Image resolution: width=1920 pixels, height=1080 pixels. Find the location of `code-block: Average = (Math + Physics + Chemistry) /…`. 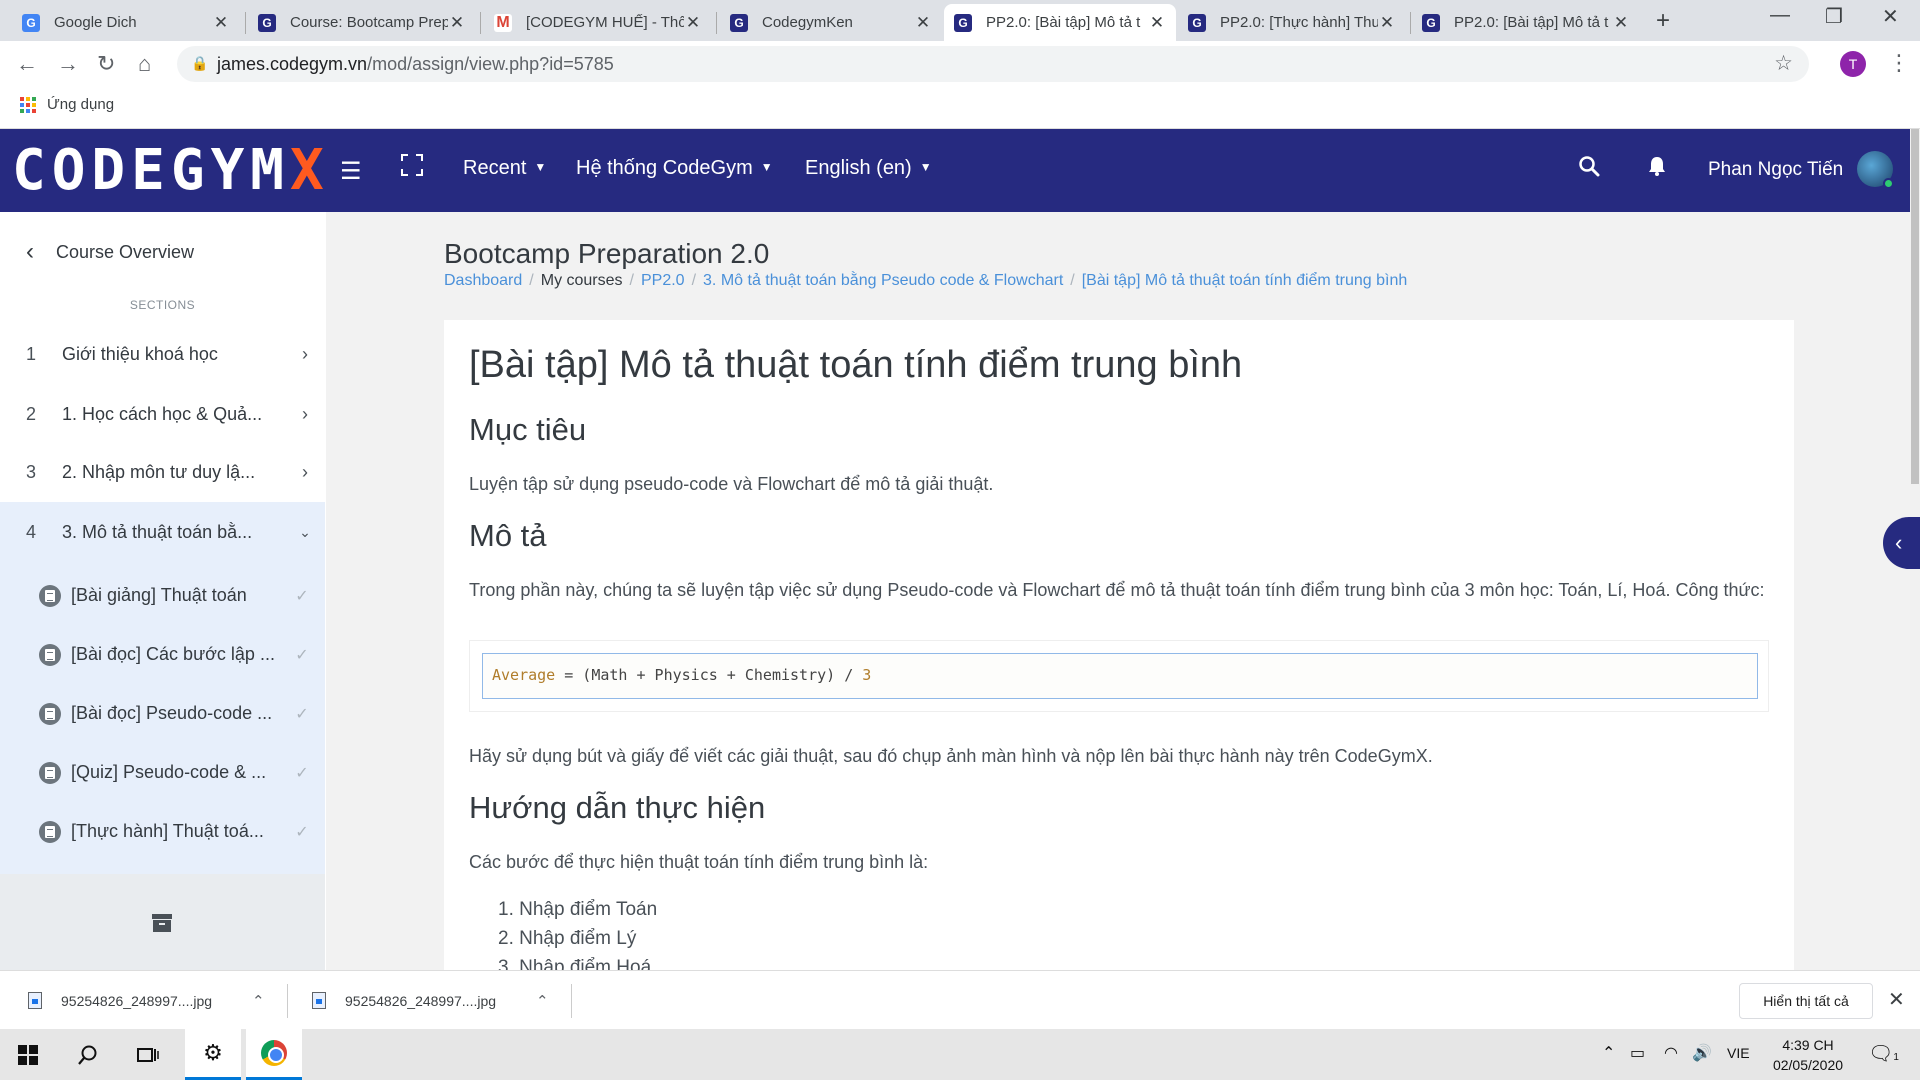

code-block: Average = (Math + Physics + Chemistry) /… is located at coordinates (1119, 676).